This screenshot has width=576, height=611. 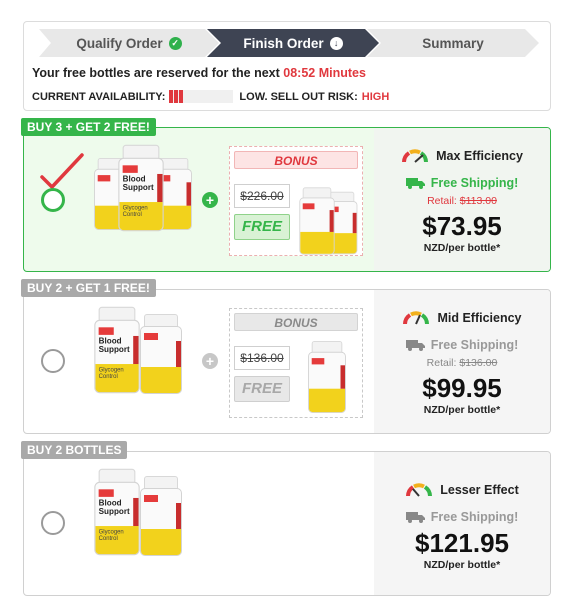 I want to click on efficiency-row: Lesser Effect, so click(x=462, y=490).